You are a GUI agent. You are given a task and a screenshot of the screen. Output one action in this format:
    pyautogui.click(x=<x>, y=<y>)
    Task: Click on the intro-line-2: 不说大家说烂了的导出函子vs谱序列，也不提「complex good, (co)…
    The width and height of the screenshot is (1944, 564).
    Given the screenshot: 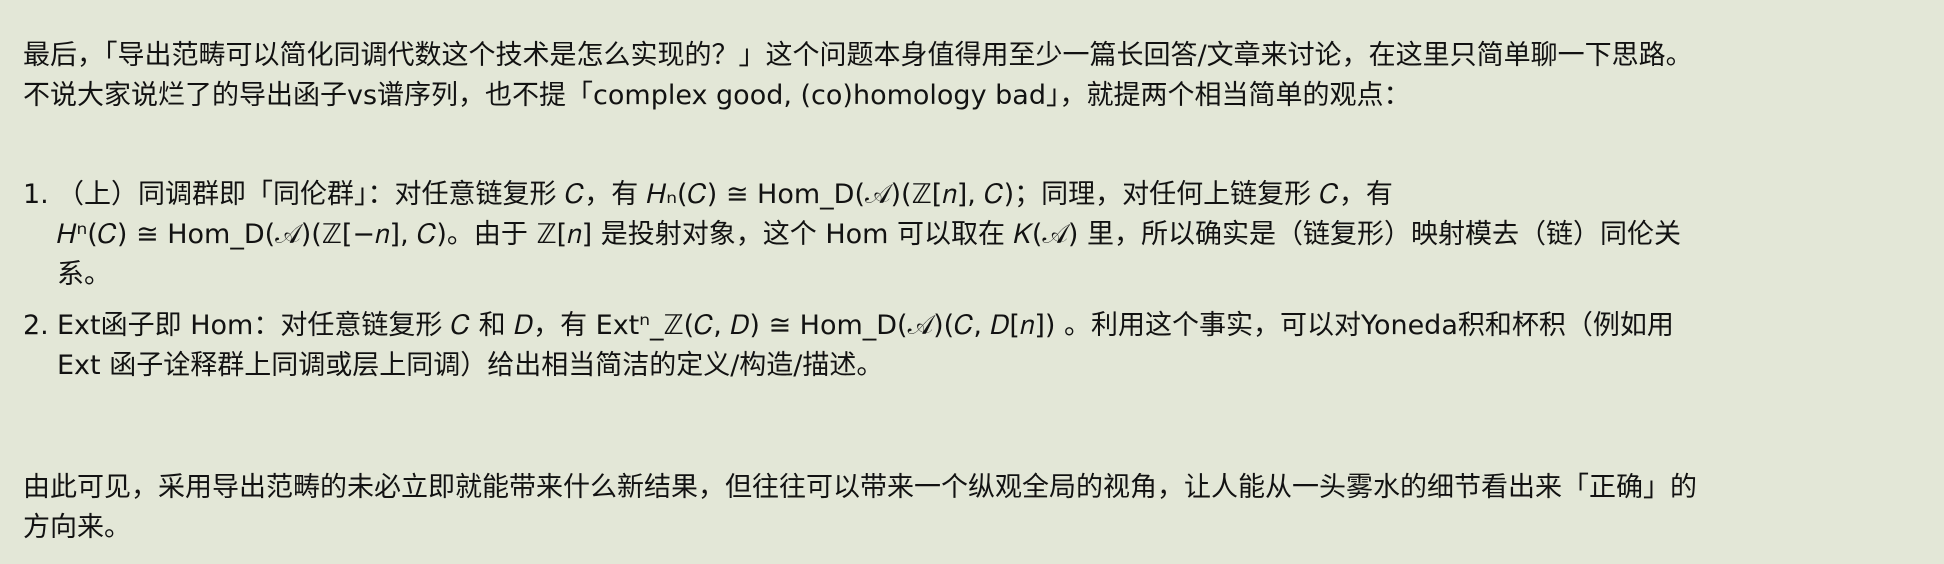 What is the action you would take?
    pyautogui.click(x=717, y=95)
    